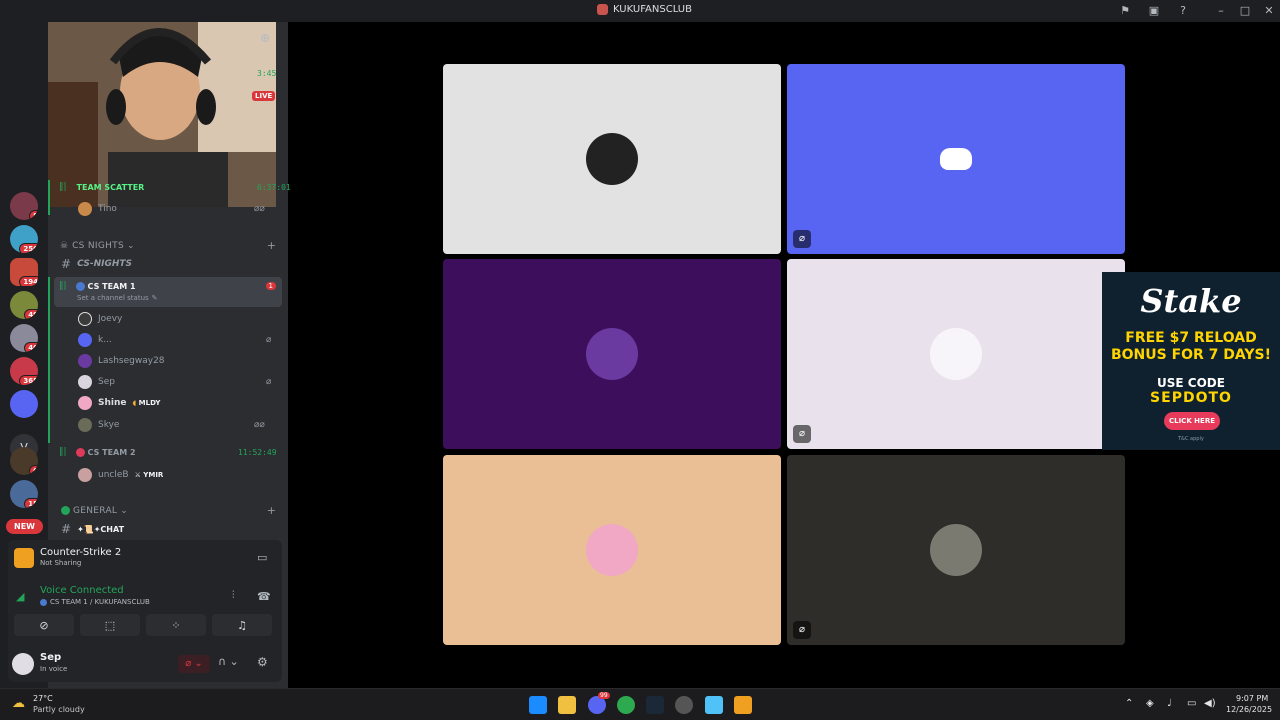  What do you see at coordinates (96, 382) in the screenshot?
I see `voice-user: Sep` at bounding box center [96, 382].